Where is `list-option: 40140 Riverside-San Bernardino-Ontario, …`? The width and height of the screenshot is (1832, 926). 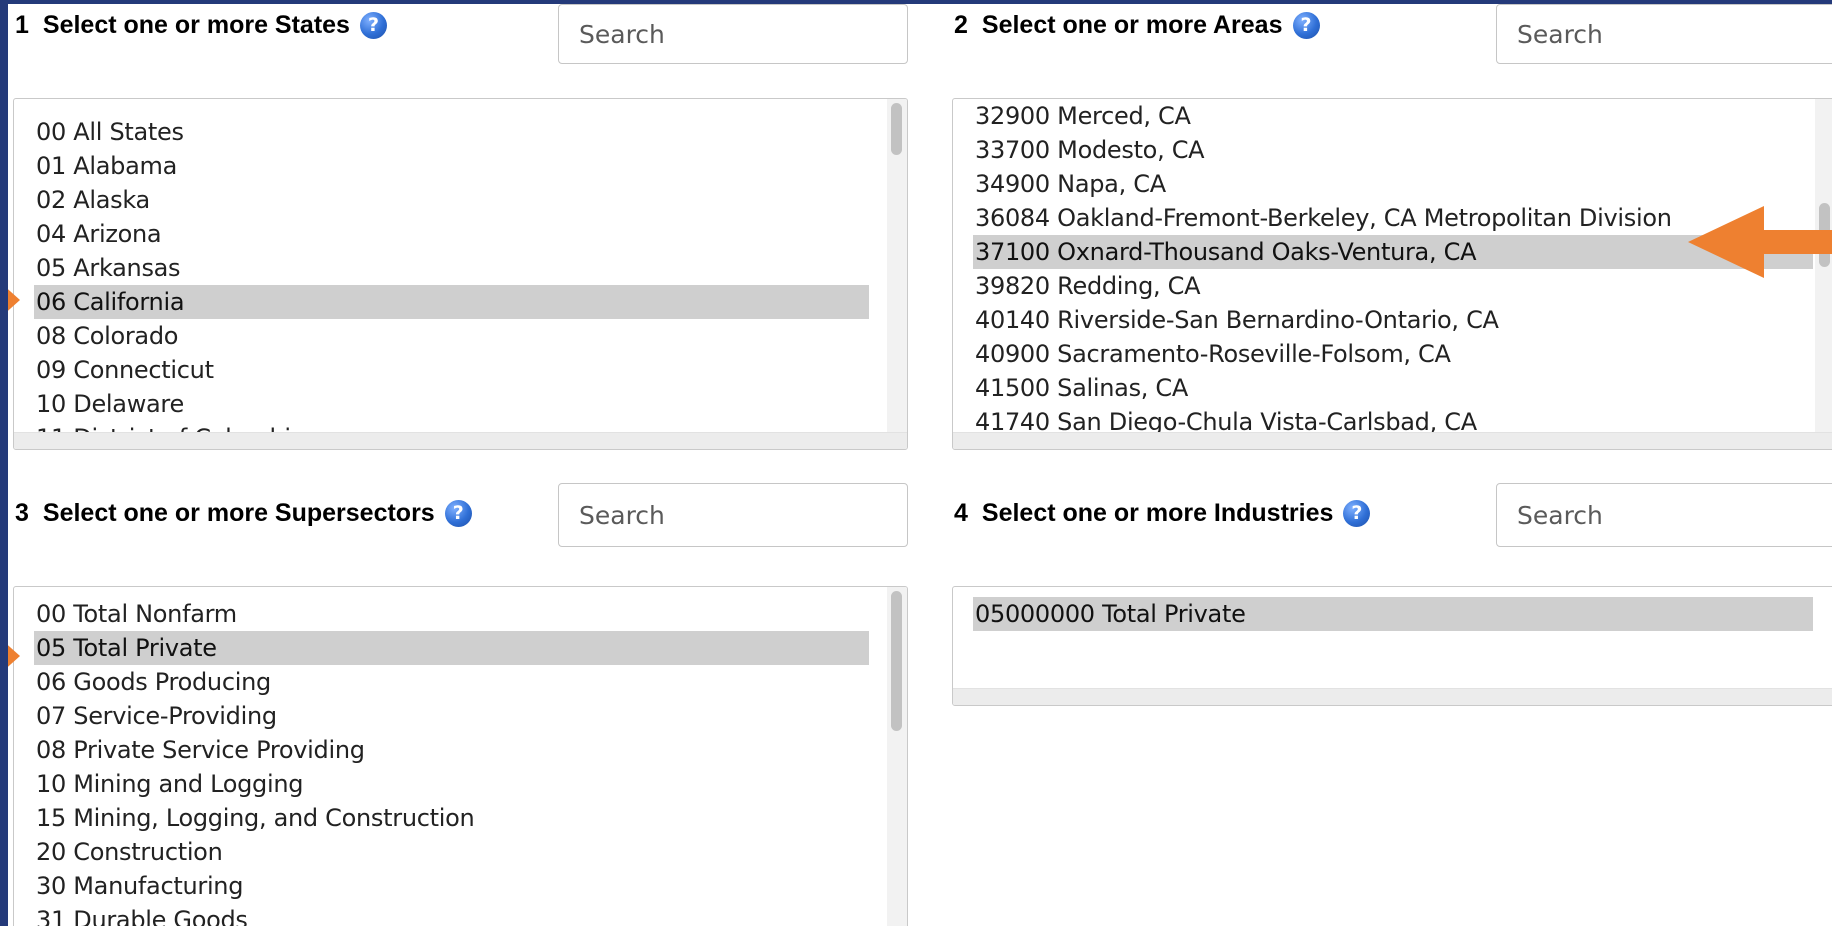
list-option: 40140 Riverside-San Bernardino-Ontario, … is located at coordinates (1393, 320).